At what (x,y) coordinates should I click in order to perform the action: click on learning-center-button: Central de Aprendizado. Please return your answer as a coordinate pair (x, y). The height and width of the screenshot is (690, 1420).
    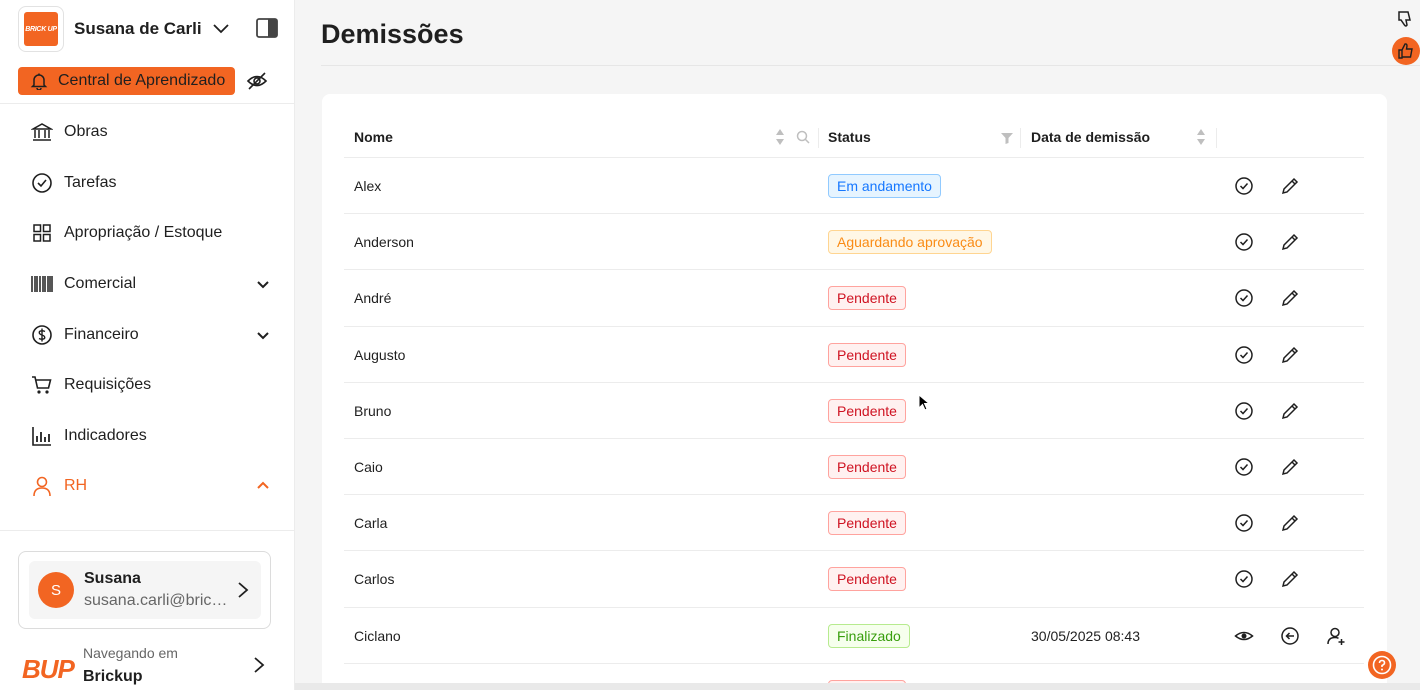
    Looking at the image, I should click on (127, 81).